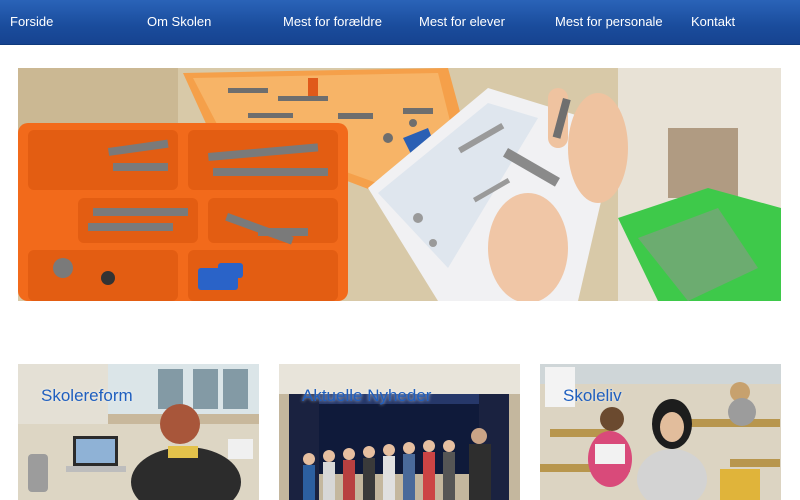 The height and width of the screenshot is (500, 800). What do you see at coordinates (367, 395) in the screenshot?
I see `card-title-aktuelle-nyheder: Aktuelle Nyheder` at bounding box center [367, 395].